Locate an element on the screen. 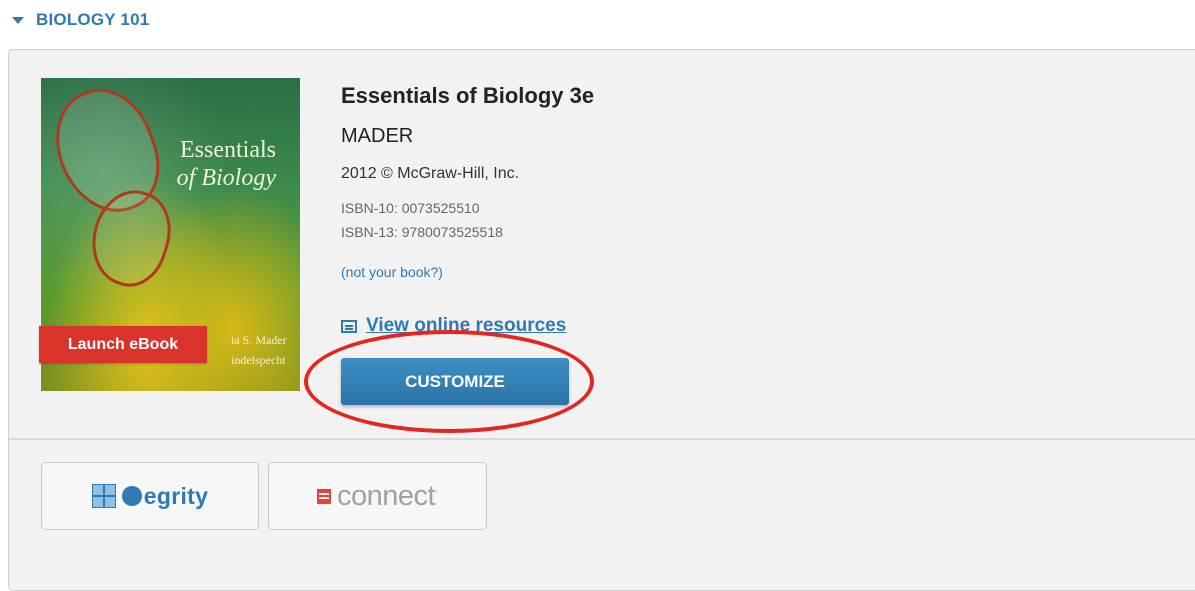 The height and width of the screenshot is (591, 1195). cover-authors: ia S. Mader indelspecht is located at coordinates (259, 350).